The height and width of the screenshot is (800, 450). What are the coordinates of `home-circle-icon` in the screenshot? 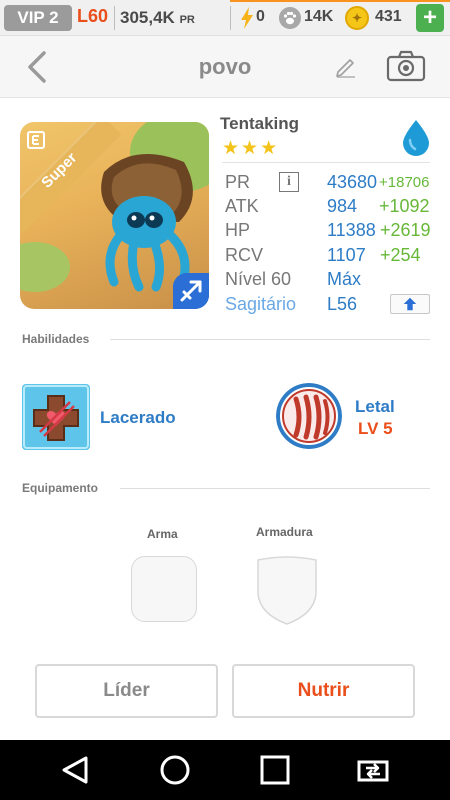 It's located at (175, 770).